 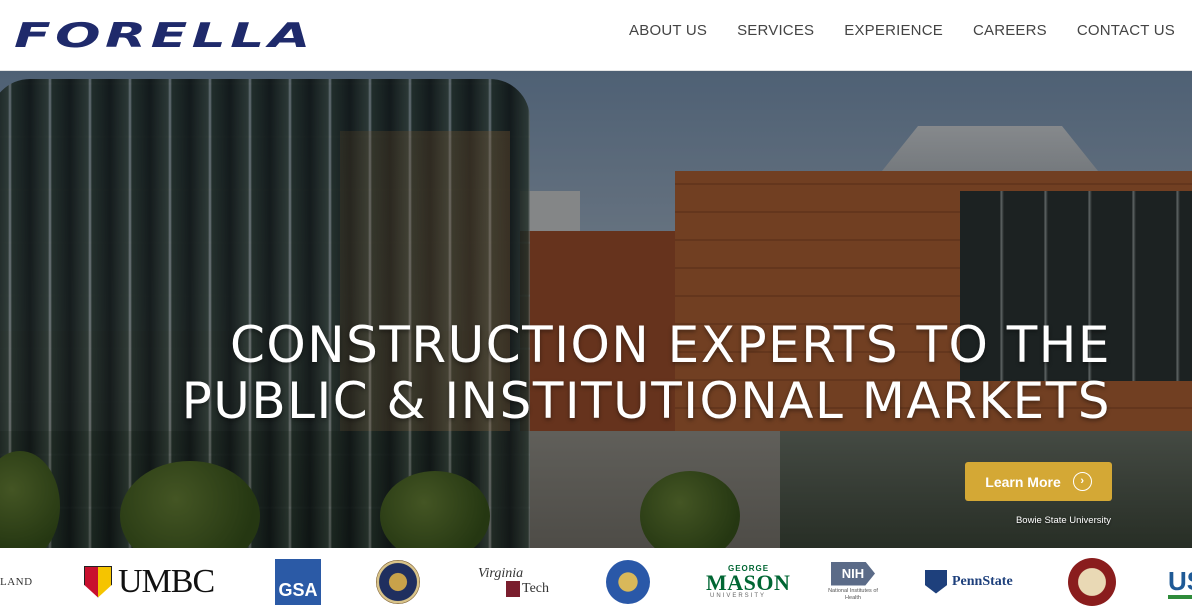 I want to click on mason-main-text: MASON, so click(x=748, y=582).